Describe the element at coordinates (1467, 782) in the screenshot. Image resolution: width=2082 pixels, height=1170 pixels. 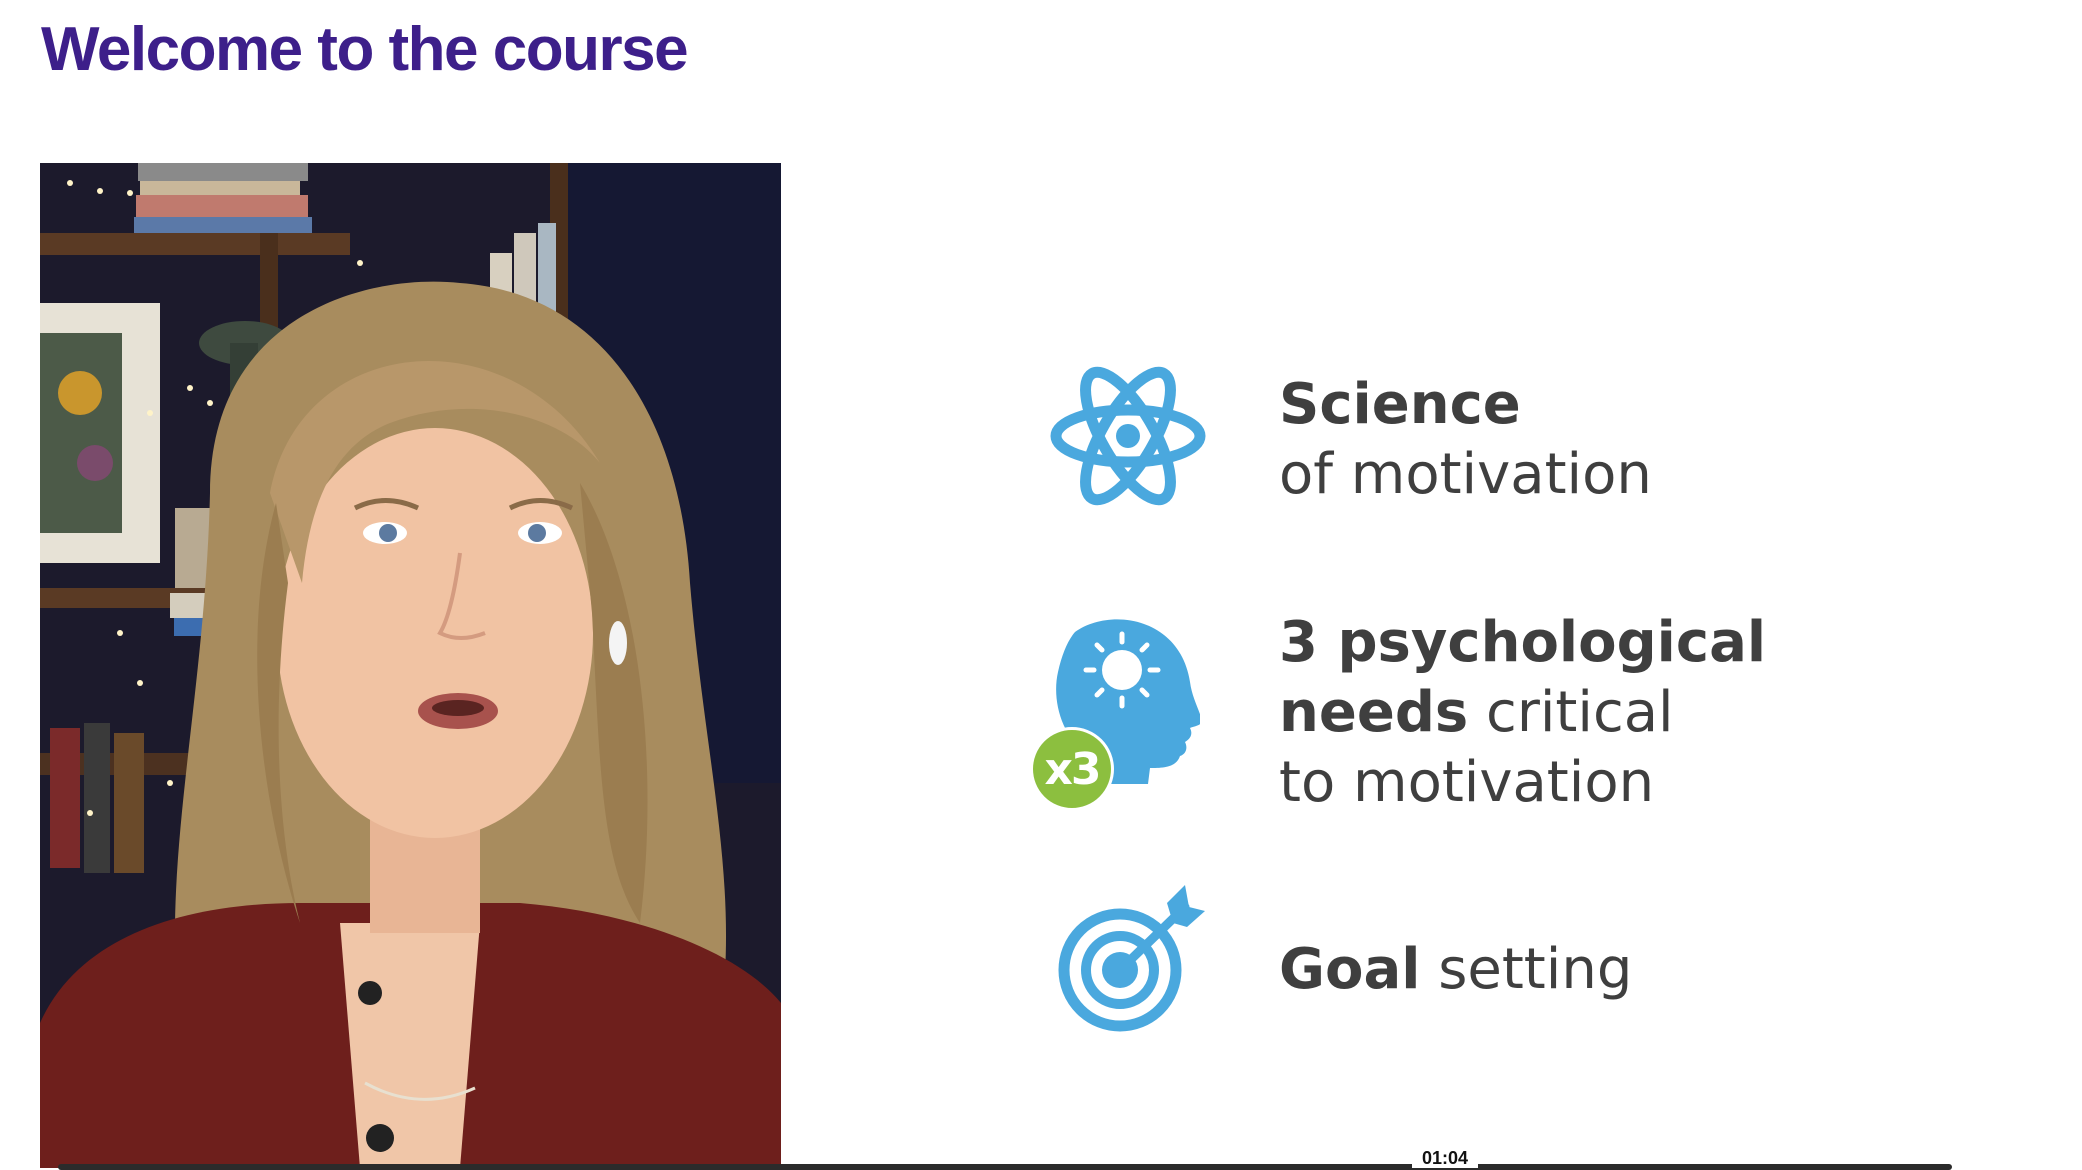
I see `topic-psych-line3: to motivation` at that location.